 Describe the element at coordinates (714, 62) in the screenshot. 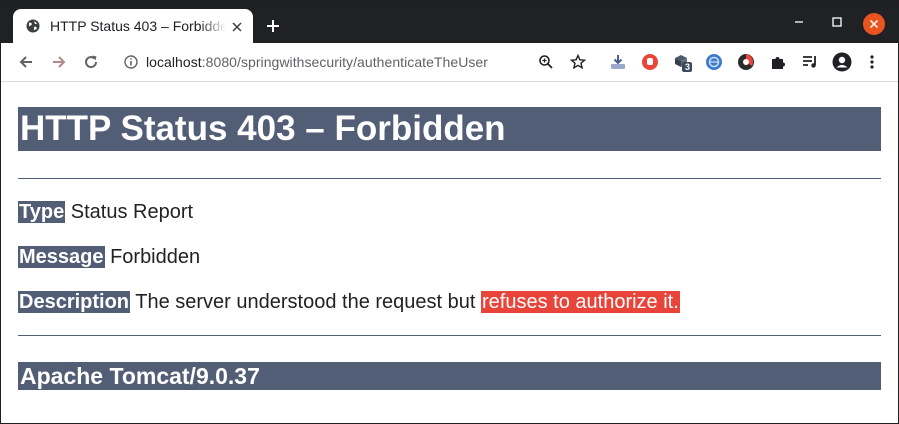

I see `globe-extension-icon` at that location.